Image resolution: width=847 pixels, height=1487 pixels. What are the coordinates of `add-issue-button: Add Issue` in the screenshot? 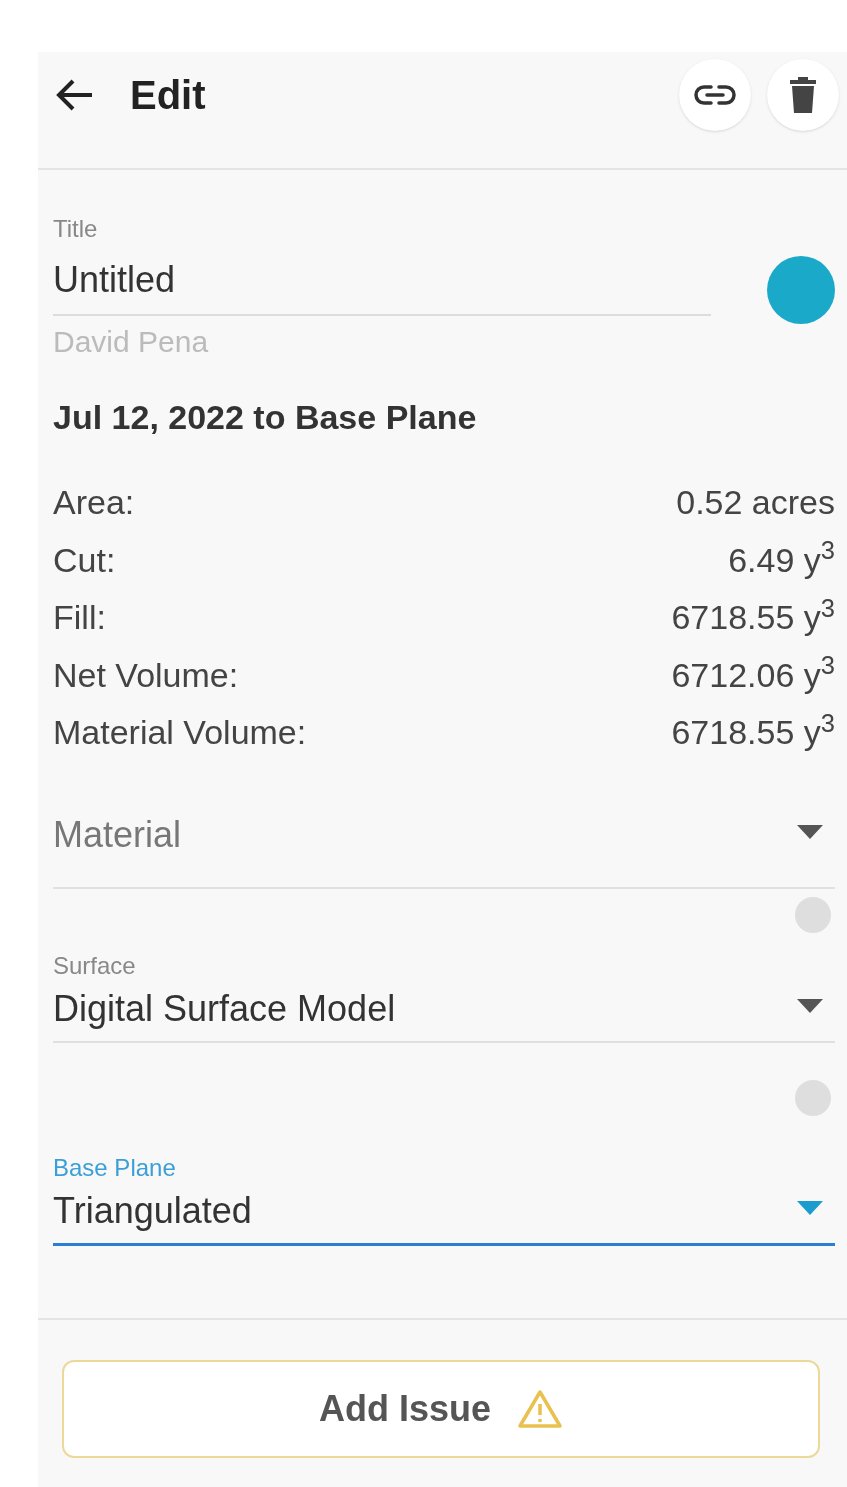 It's located at (441, 1408).